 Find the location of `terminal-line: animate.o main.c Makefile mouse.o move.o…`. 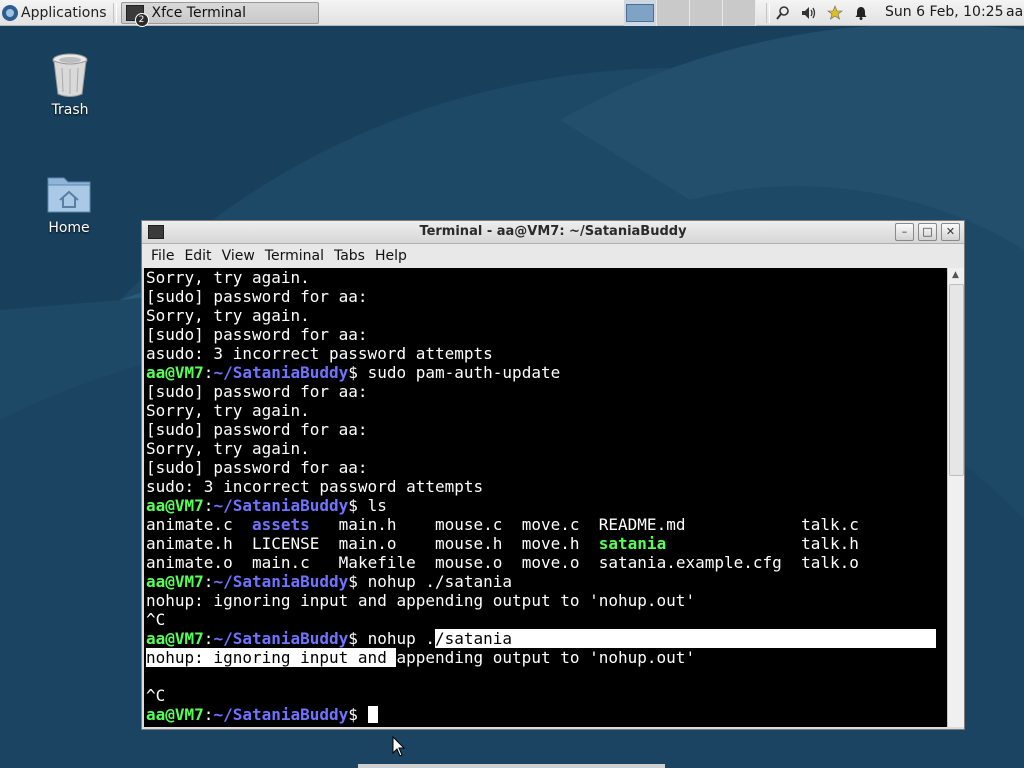

terminal-line: animate.o main.c Makefile mouse.o move.o… is located at coordinates (541, 562).